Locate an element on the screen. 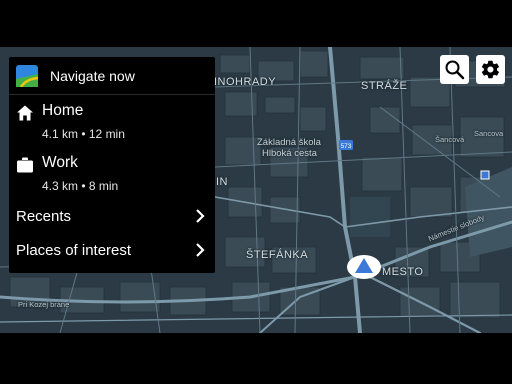 This screenshot has width=512, height=384. map-label-pri-kozej-brane: Pri Kozej bráne is located at coordinates (44, 304).